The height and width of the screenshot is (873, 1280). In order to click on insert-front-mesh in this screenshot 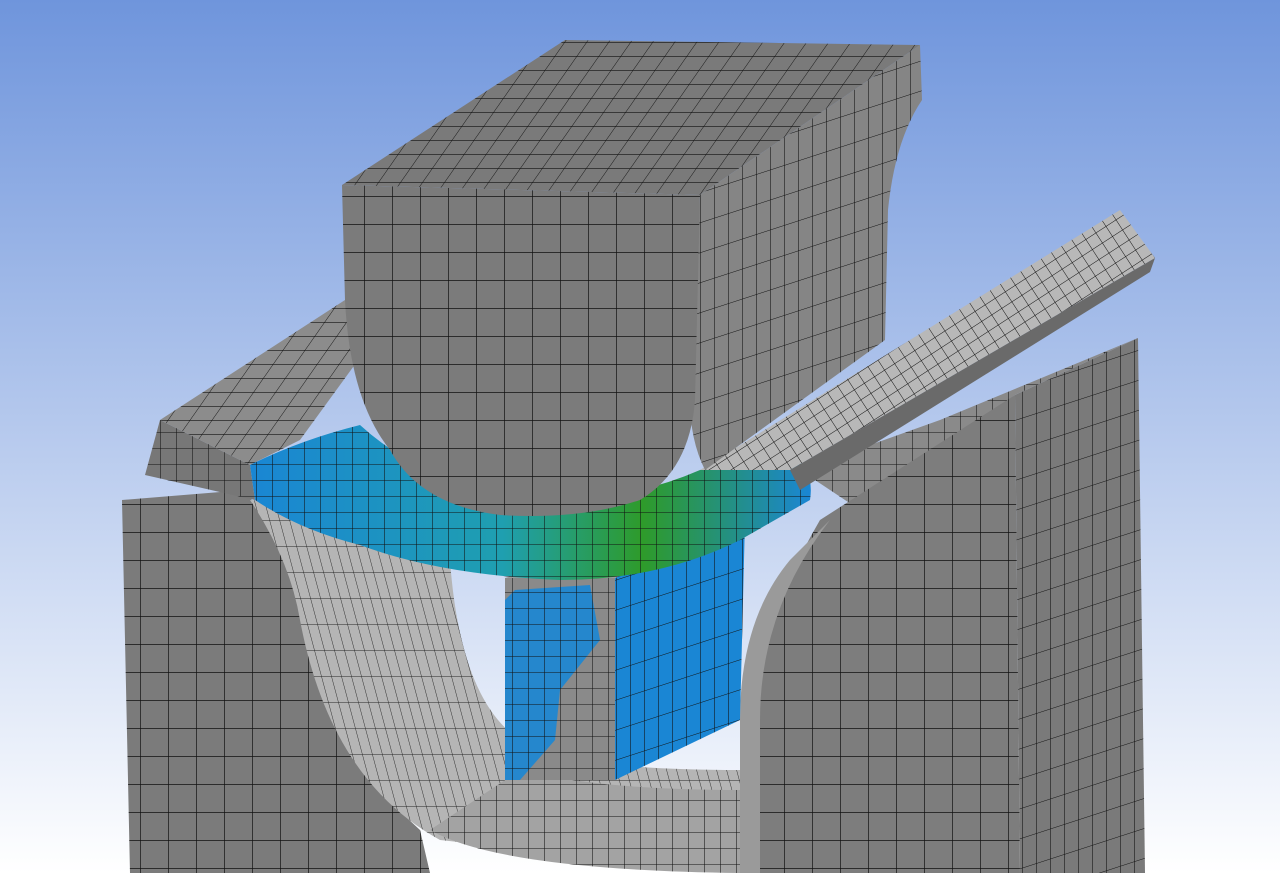, I will do `click(560, 679)`.